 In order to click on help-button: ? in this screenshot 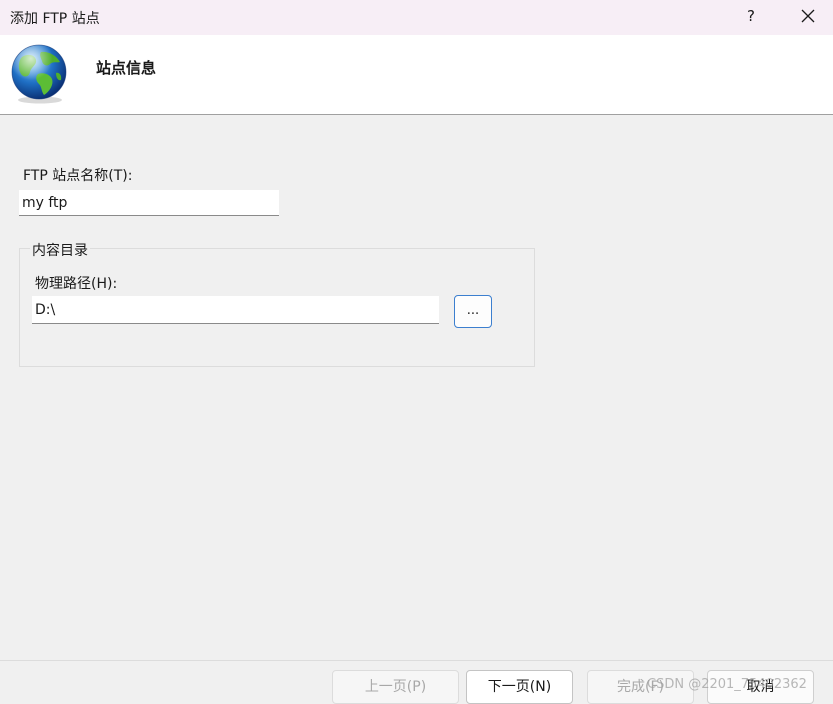, I will do `click(751, 16)`.